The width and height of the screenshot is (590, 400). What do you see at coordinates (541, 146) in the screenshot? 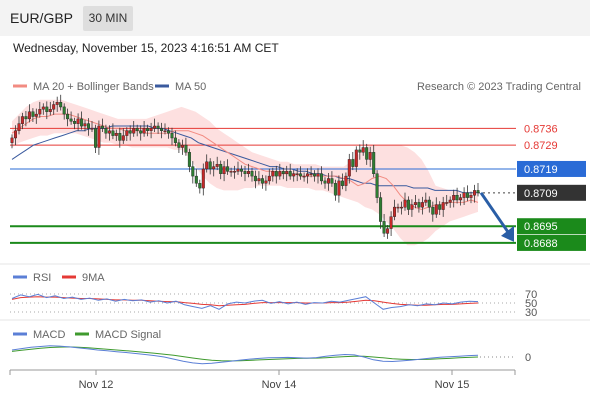
I see `resistance-level-label: 0.8729` at bounding box center [541, 146].